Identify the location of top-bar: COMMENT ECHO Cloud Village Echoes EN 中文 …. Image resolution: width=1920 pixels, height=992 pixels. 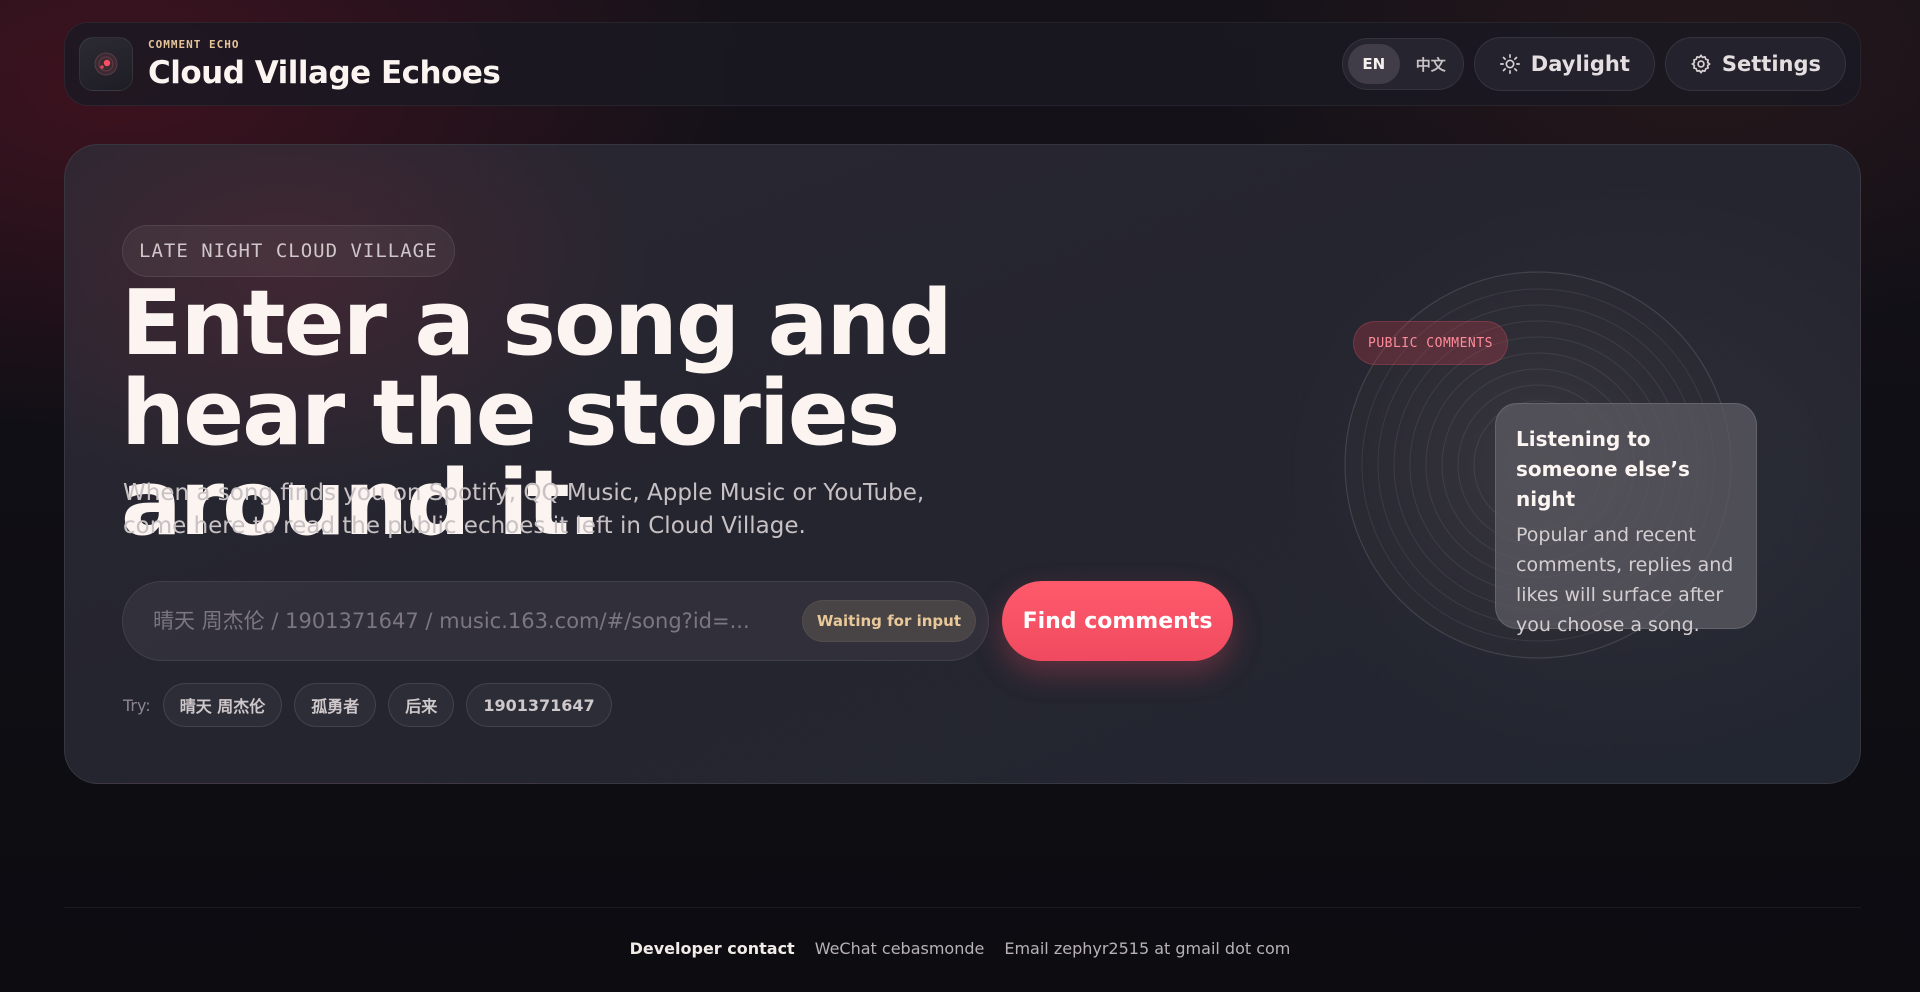
(962, 64).